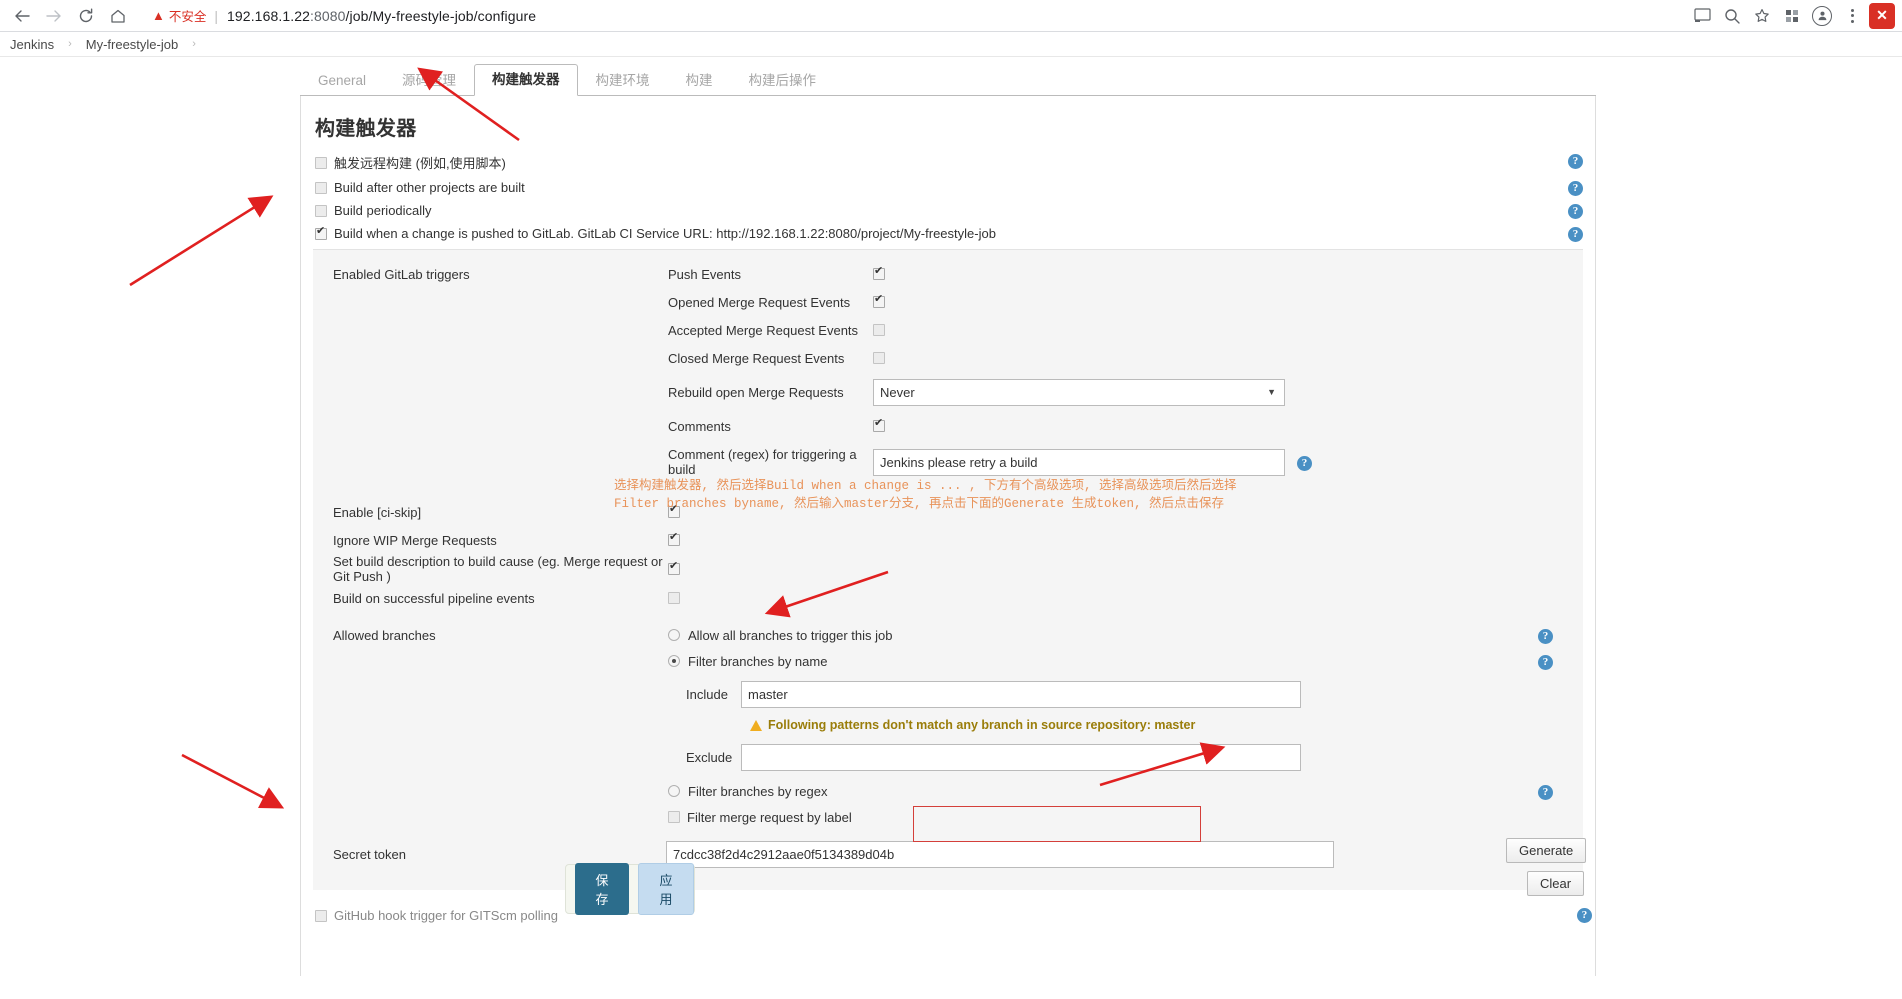 This screenshot has width=1902, height=999. I want to click on filter-by-name-help: ?, so click(1545, 661).